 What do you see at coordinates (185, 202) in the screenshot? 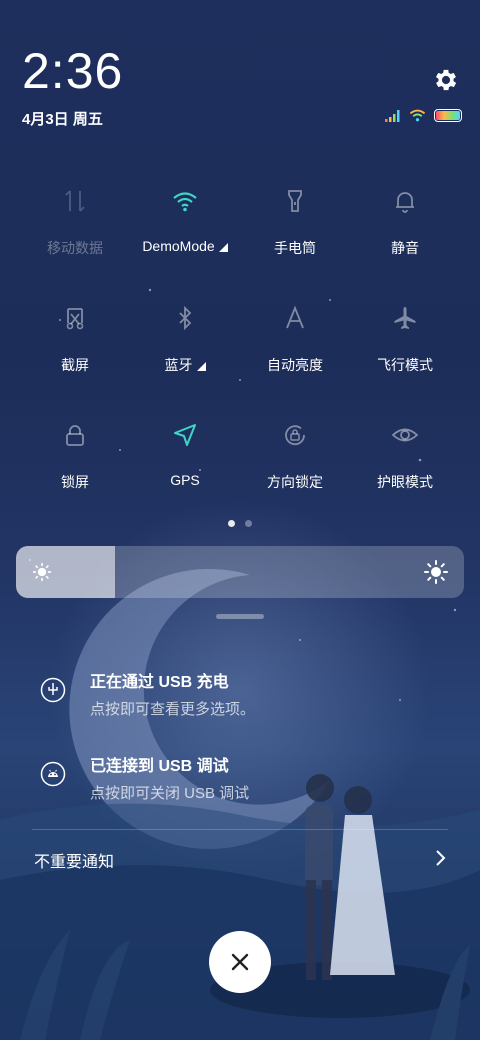
I see `wifi-icon` at bounding box center [185, 202].